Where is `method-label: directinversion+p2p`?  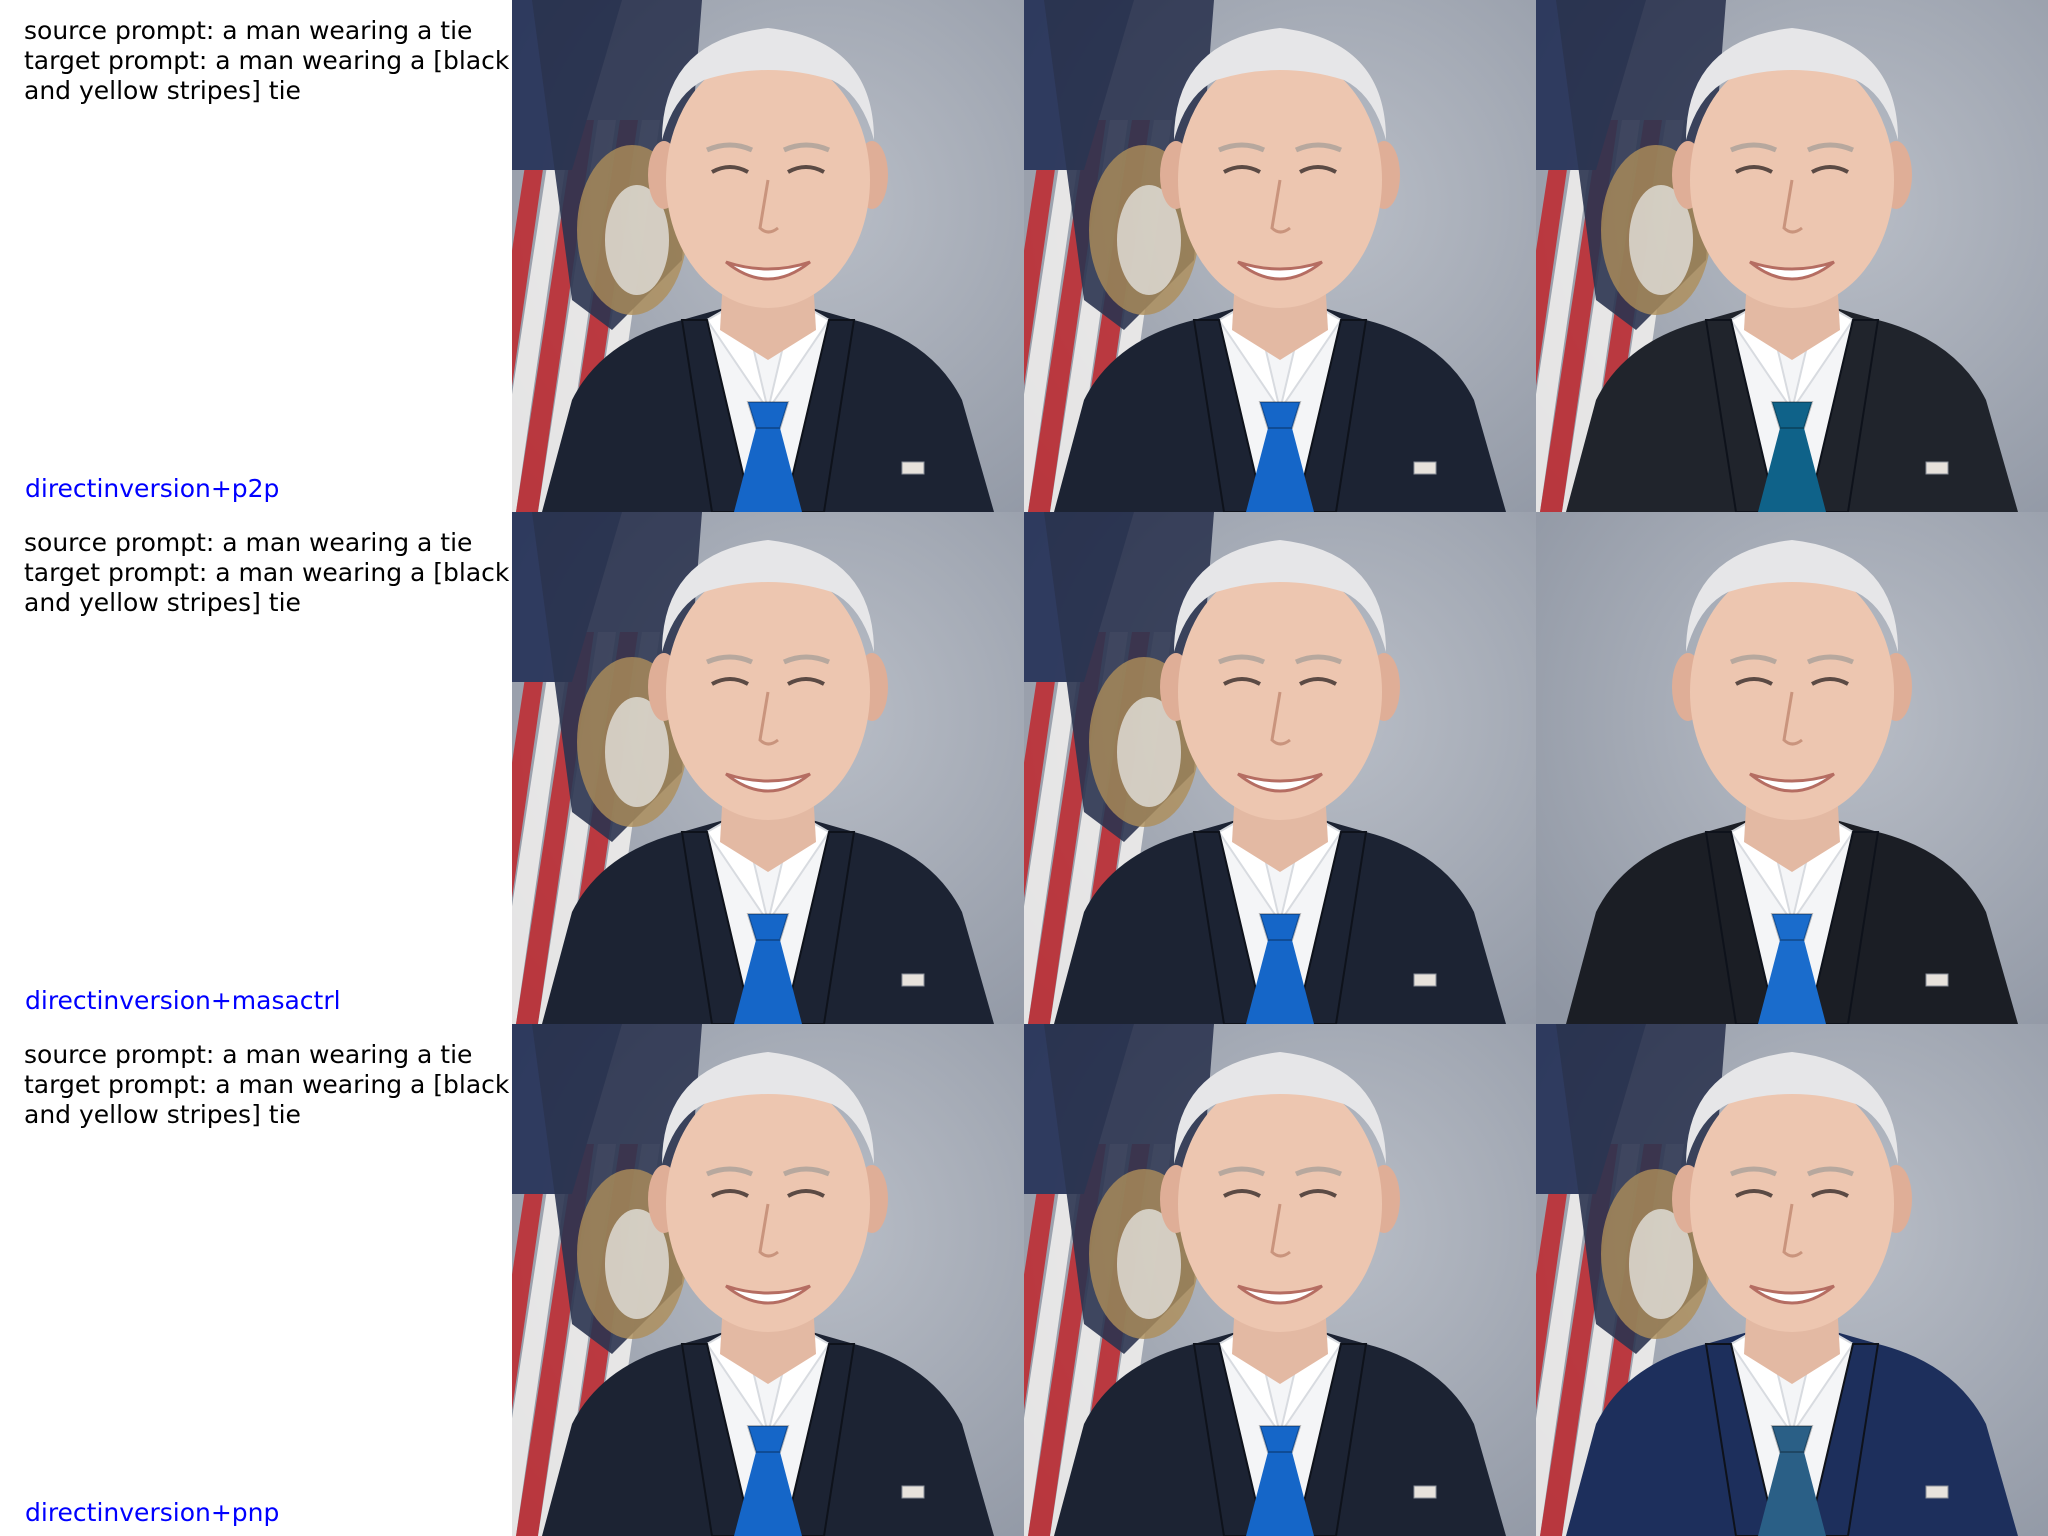
method-label: directinversion+p2p is located at coordinates (152, 488).